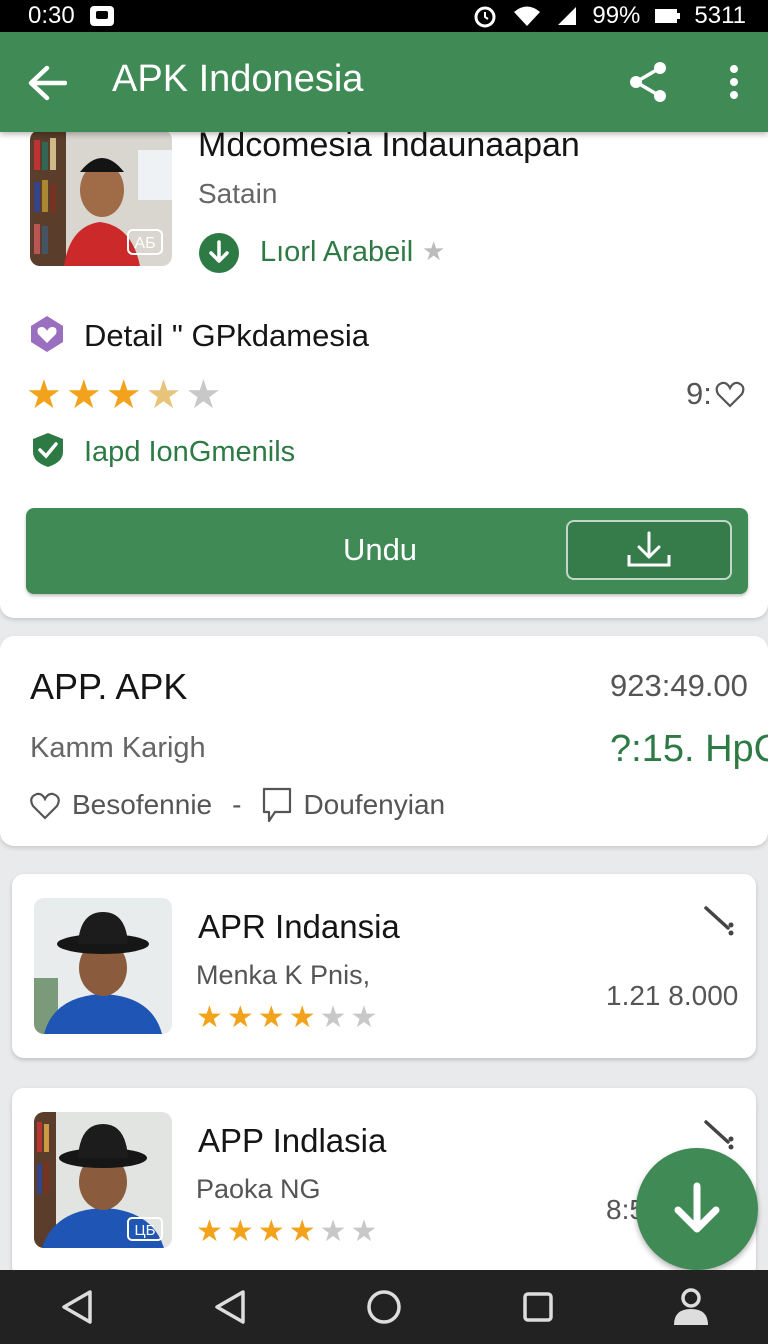 Image resolution: width=768 pixels, height=1344 pixels. I want to click on share-button, so click(648, 82).